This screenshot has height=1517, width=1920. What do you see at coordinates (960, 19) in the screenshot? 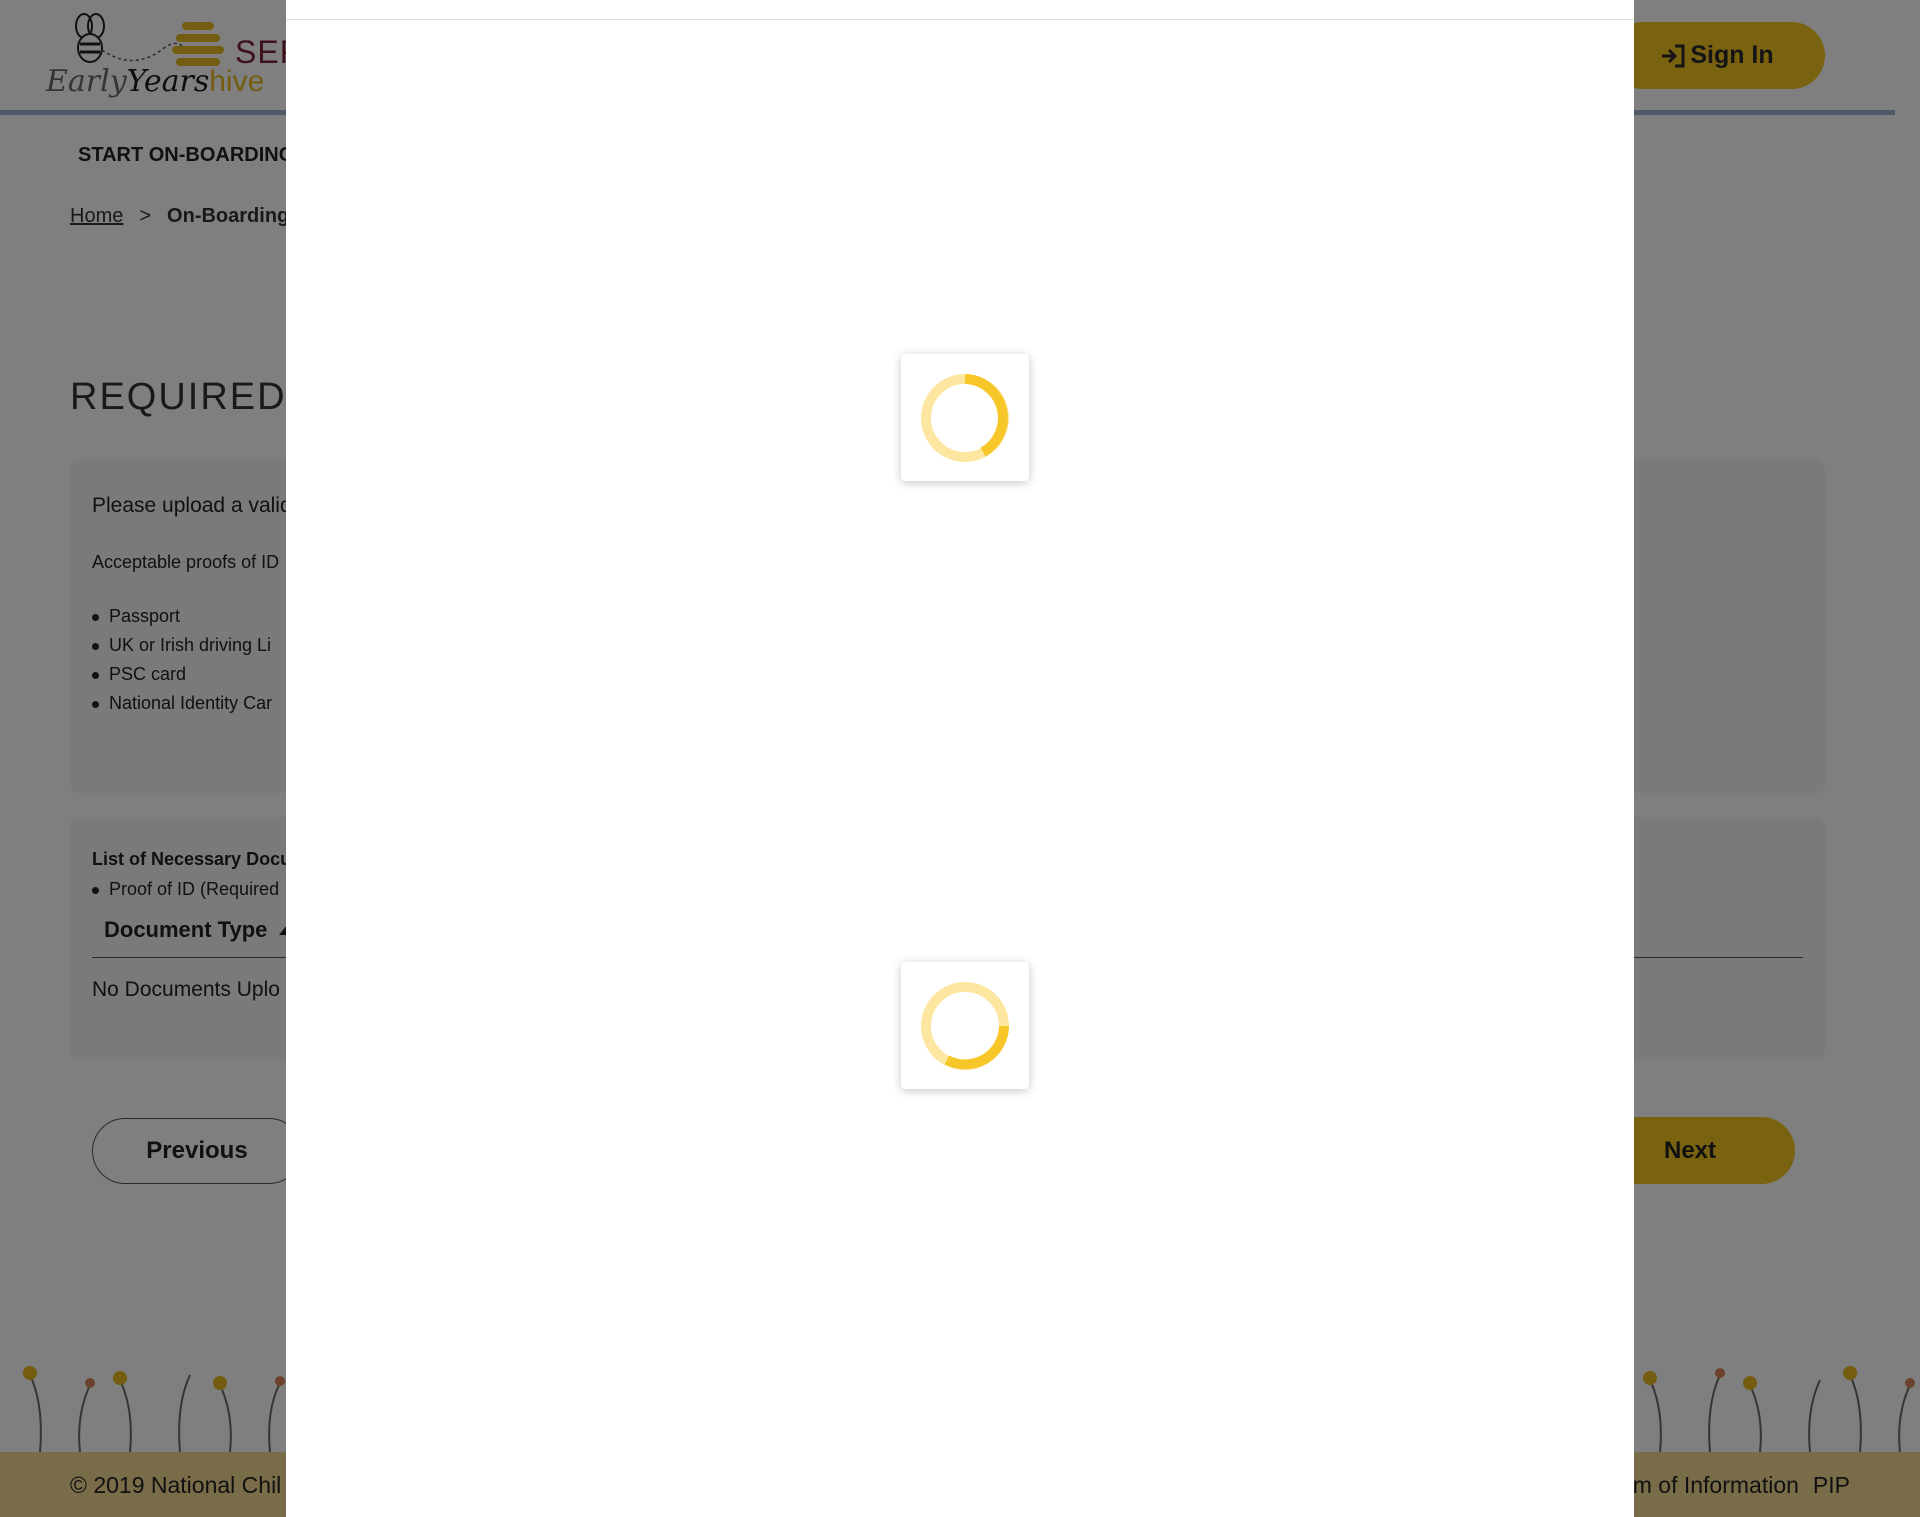
I see `modal-header-divider` at bounding box center [960, 19].